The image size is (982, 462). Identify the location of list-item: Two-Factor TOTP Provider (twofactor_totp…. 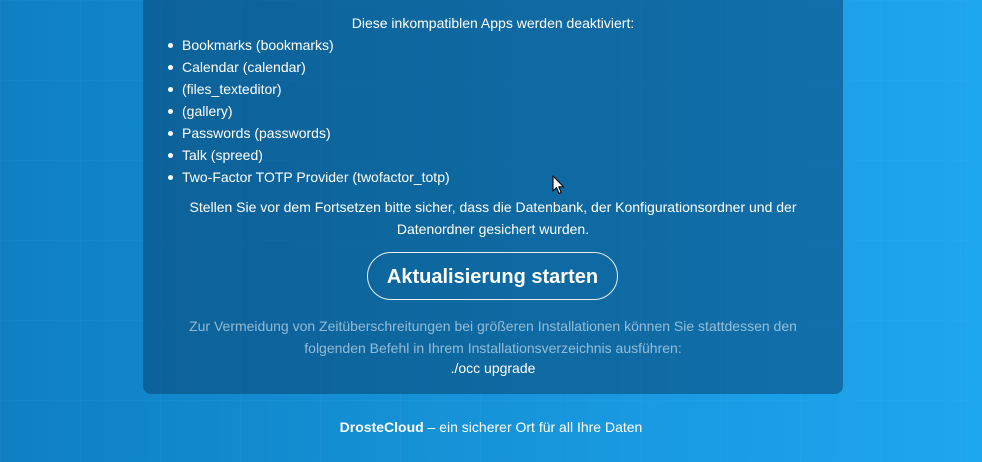
(309, 177).